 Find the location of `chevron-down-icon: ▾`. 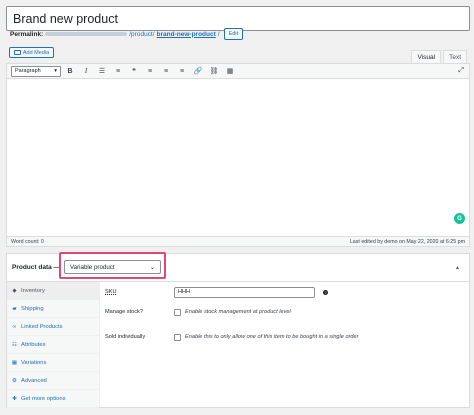

chevron-down-icon: ▾ is located at coordinates (55, 71).